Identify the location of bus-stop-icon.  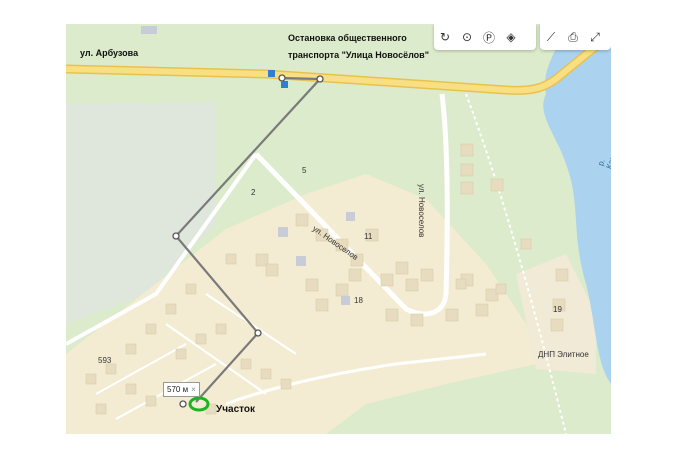
(271, 73).